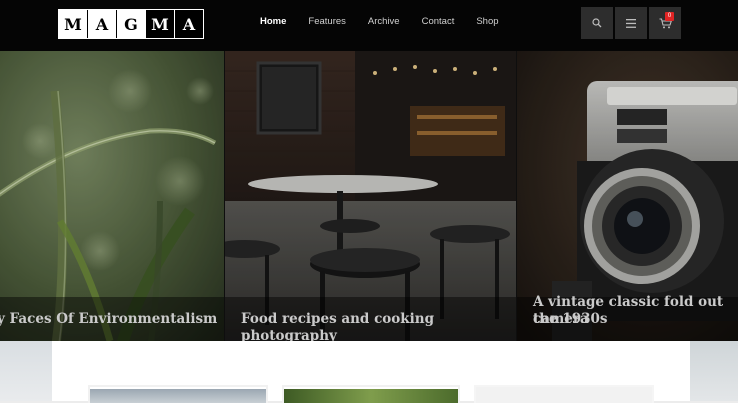 The width and height of the screenshot is (738, 403). Describe the element at coordinates (669, 16) in the screenshot. I see `cart-count-badge: 0` at that location.